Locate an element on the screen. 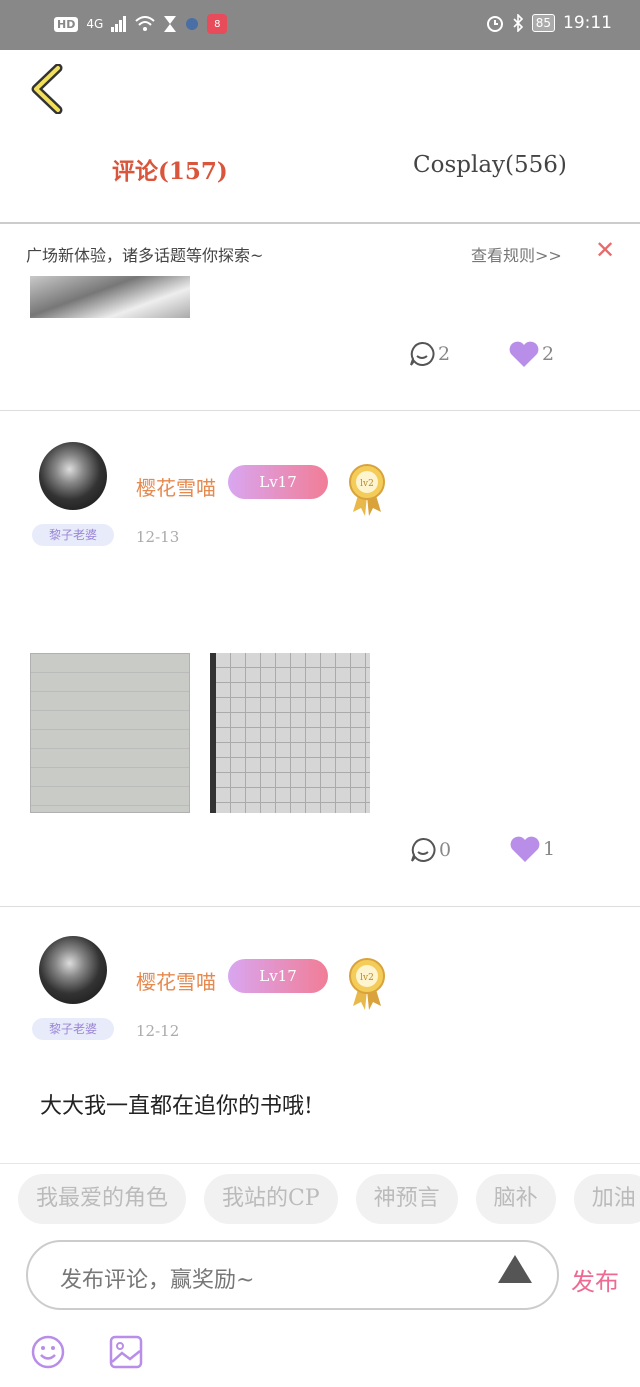 Image resolution: width=640 pixels, height=1387 pixels. like-count: 2 is located at coordinates (531, 354).